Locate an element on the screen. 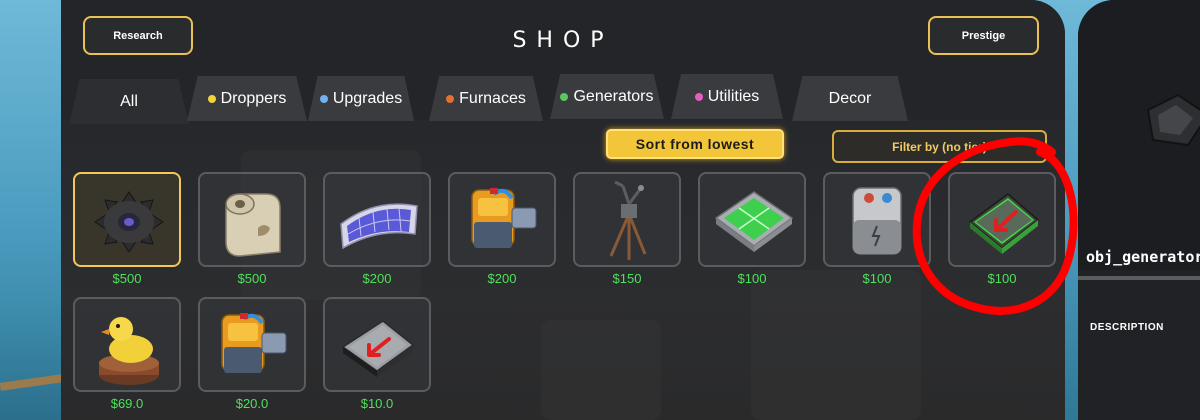 This screenshot has width=1200, height=420. tab-decor: Decor is located at coordinates (850, 98).